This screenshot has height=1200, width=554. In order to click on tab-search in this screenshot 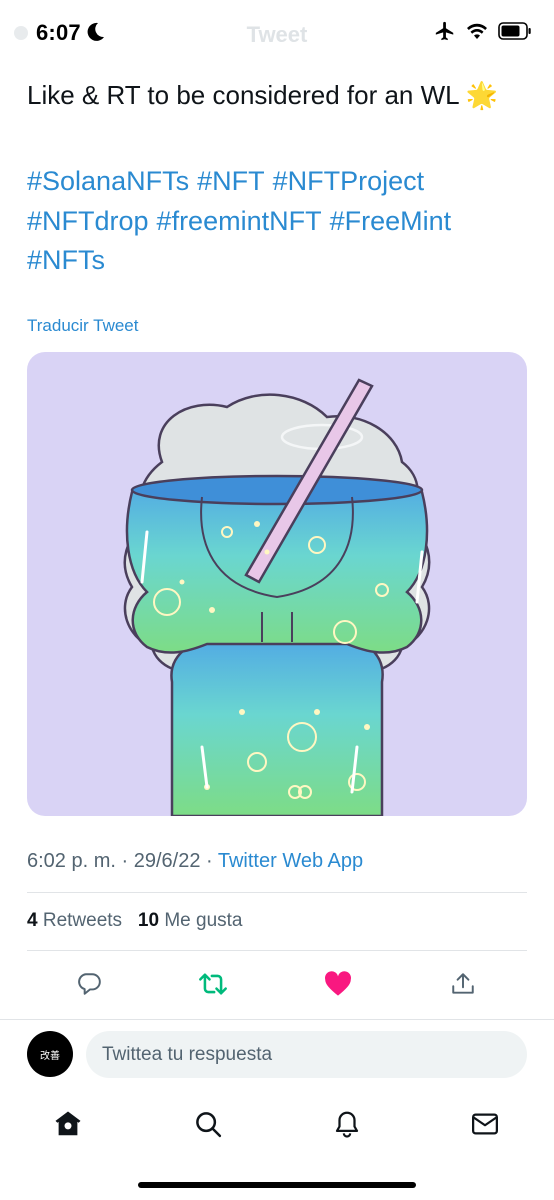, I will do `click(208, 1124)`.